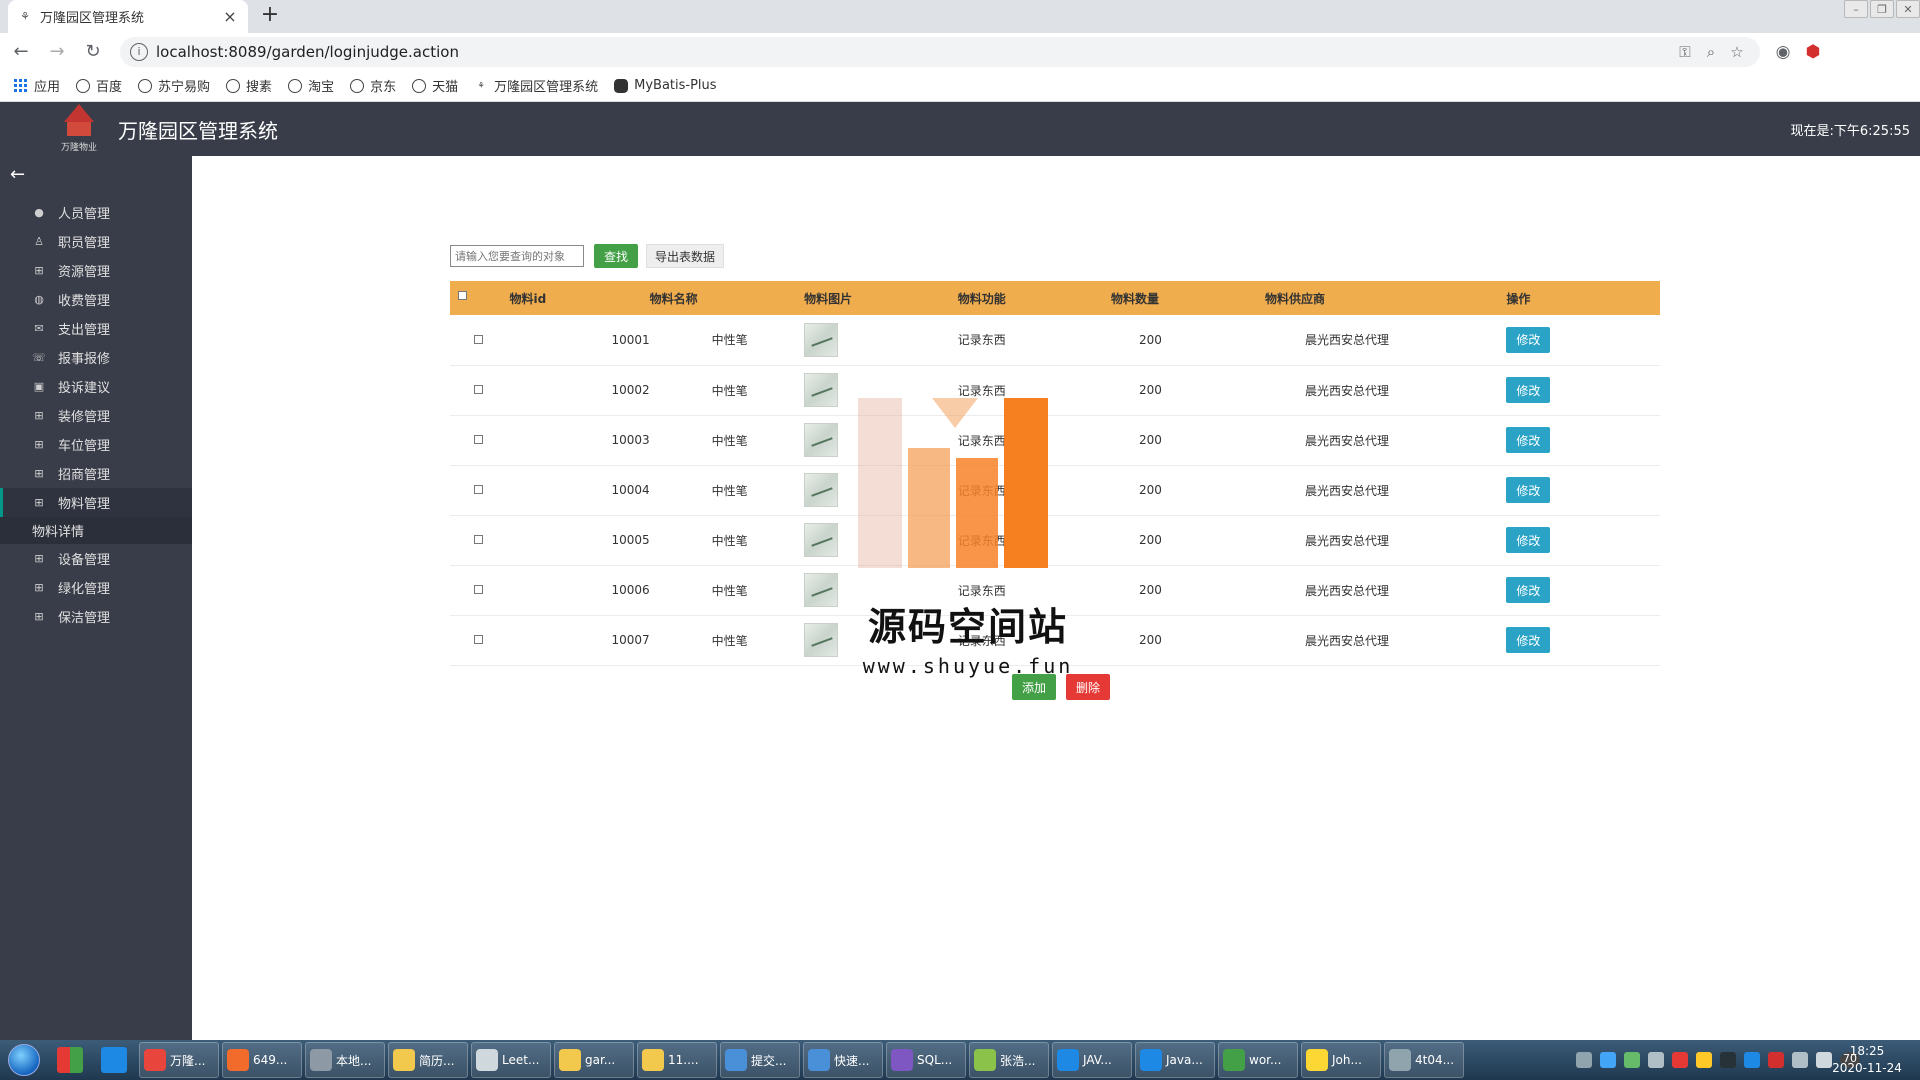 This screenshot has height=1080, width=1920. Describe the element at coordinates (1813, 52) in the screenshot. I see `extension-icon: ⬢` at that location.